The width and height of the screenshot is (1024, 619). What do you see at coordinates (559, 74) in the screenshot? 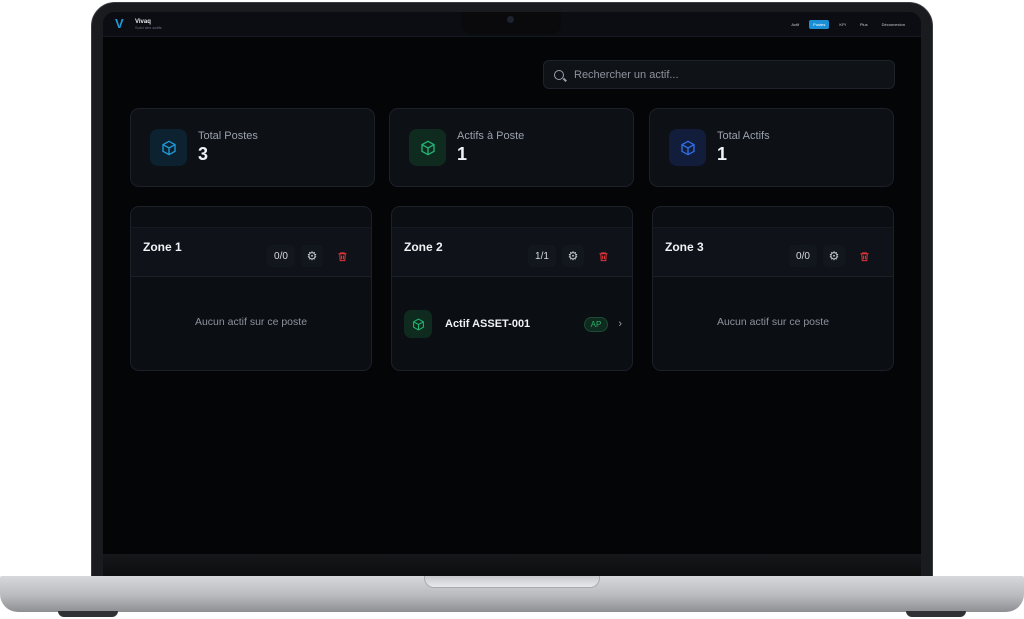
I see `search-icon` at bounding box center [559, 74].